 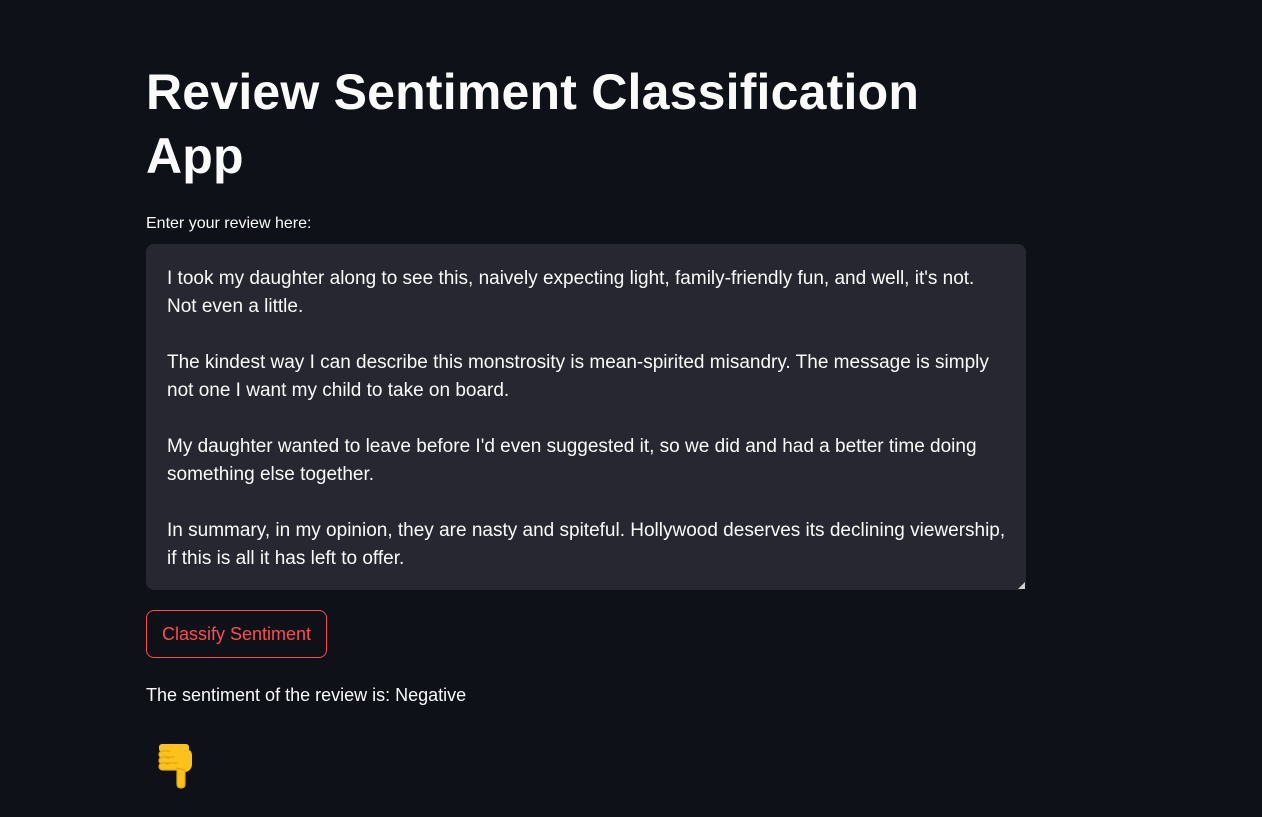 What do you see at coordinates (237, 634) in the screenshot?
I see `classify-sentiment-button: Classify Sentiment` at bounding box center [237, 634].